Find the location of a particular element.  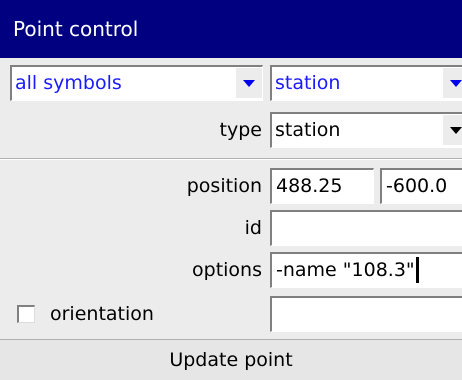

text-cursor is located at coordinates (417, 269).